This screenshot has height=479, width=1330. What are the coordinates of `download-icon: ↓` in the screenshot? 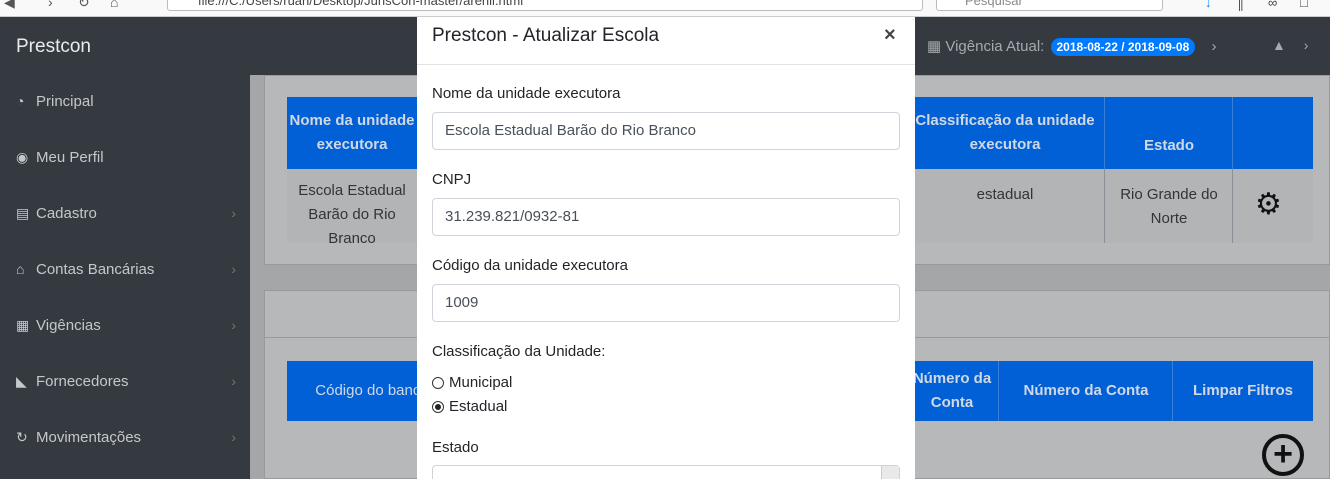 It's located at (1208, 5).